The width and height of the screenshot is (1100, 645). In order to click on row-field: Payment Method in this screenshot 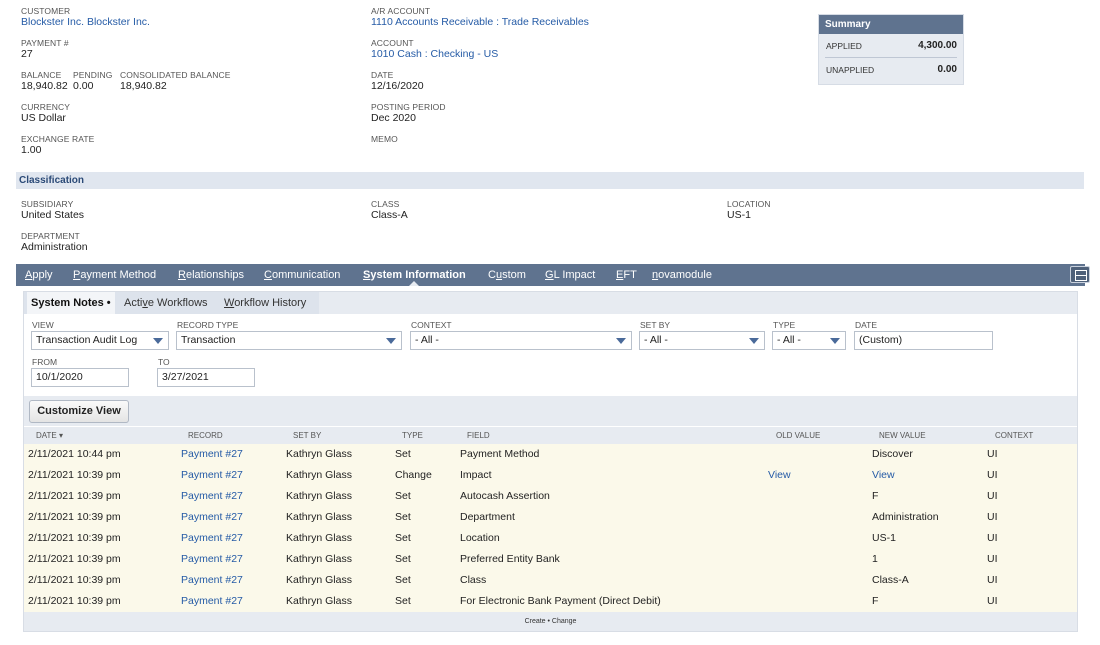, I will do `click(500, 454)`.